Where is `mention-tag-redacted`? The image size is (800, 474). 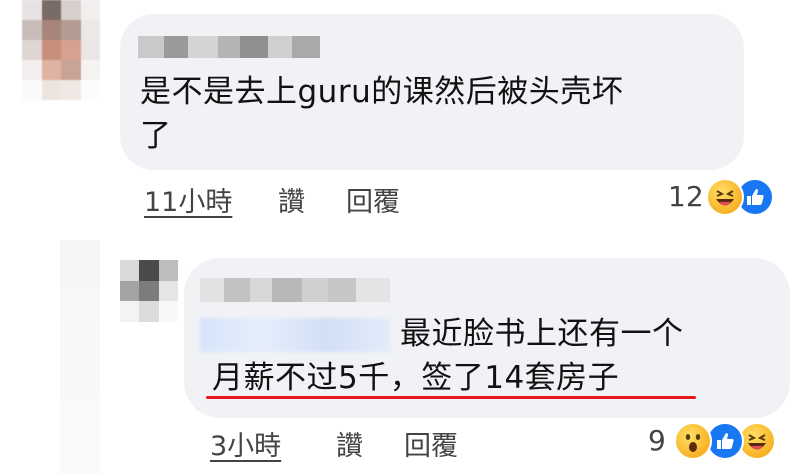 mention-tag-redacted is located at coordinates (295, 335).